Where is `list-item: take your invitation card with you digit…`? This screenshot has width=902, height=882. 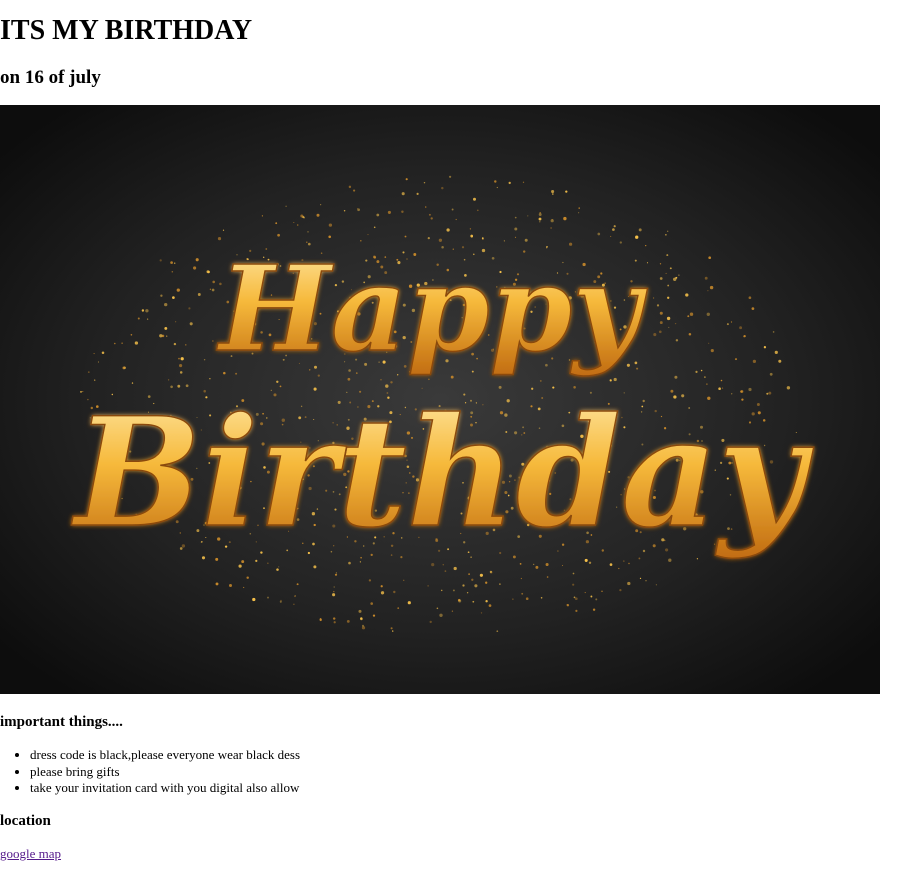
list-item: take your invitation card with you digit… is located at coordinates (165, 788).